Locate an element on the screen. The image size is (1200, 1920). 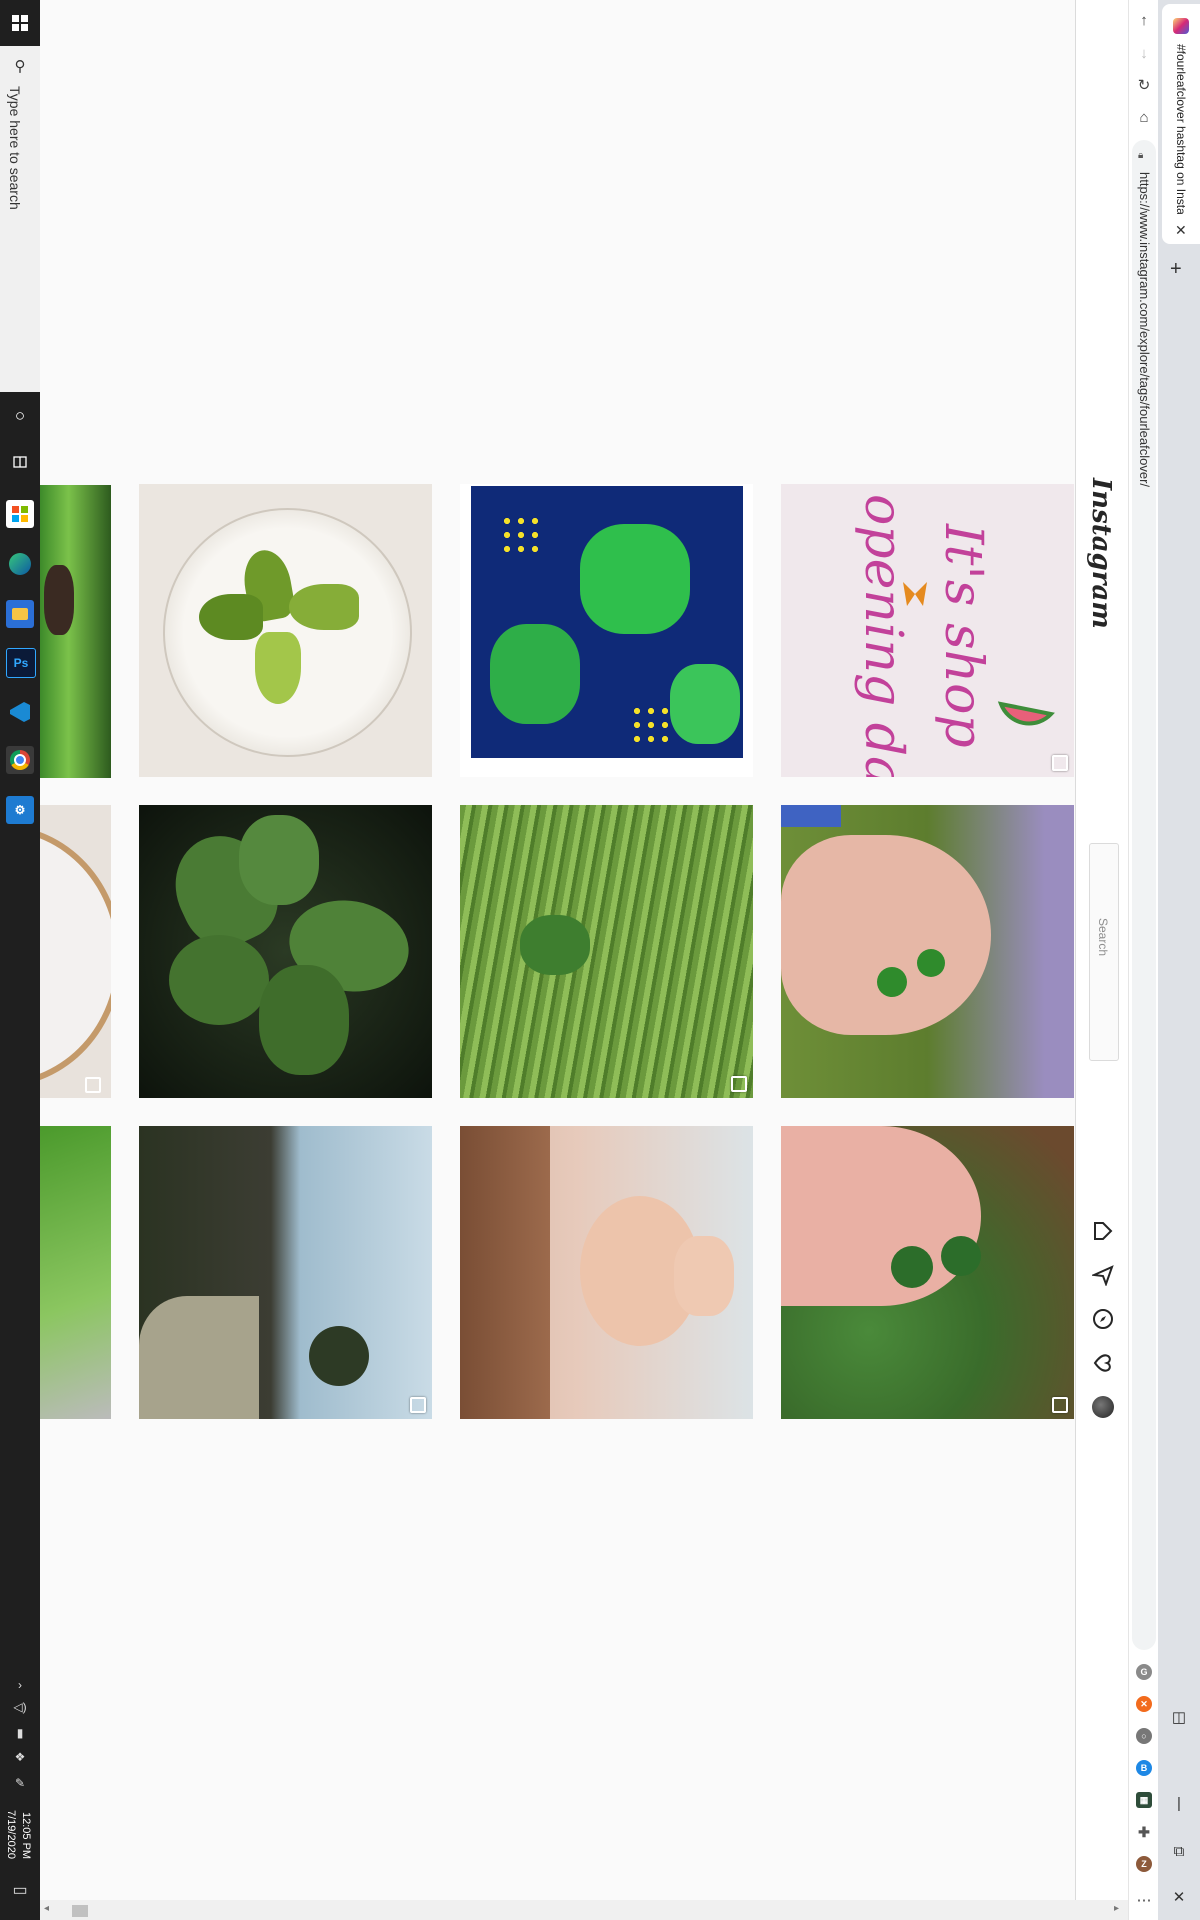
tab-title: #fourleafclover hashtag on Insta is located at coordinates (1181, 129).